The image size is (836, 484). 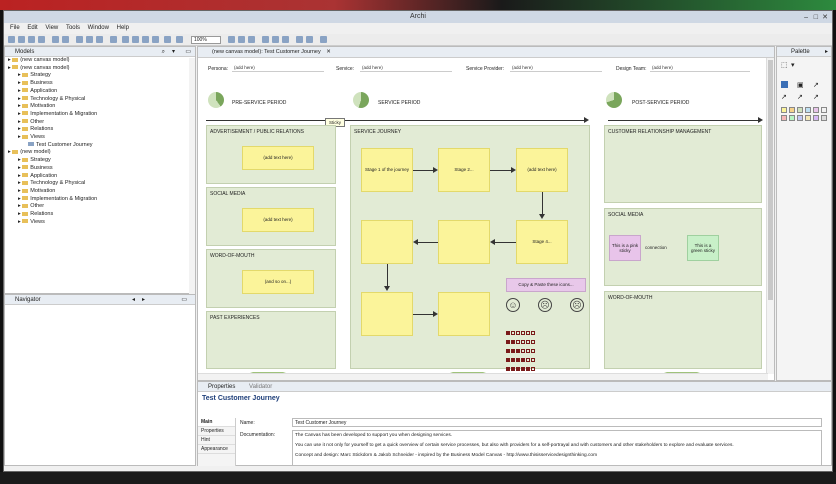 What do you see at coordinates (241, 39) in the screenshot?
I see `align-center-icon` at bounding box center [241, 39].